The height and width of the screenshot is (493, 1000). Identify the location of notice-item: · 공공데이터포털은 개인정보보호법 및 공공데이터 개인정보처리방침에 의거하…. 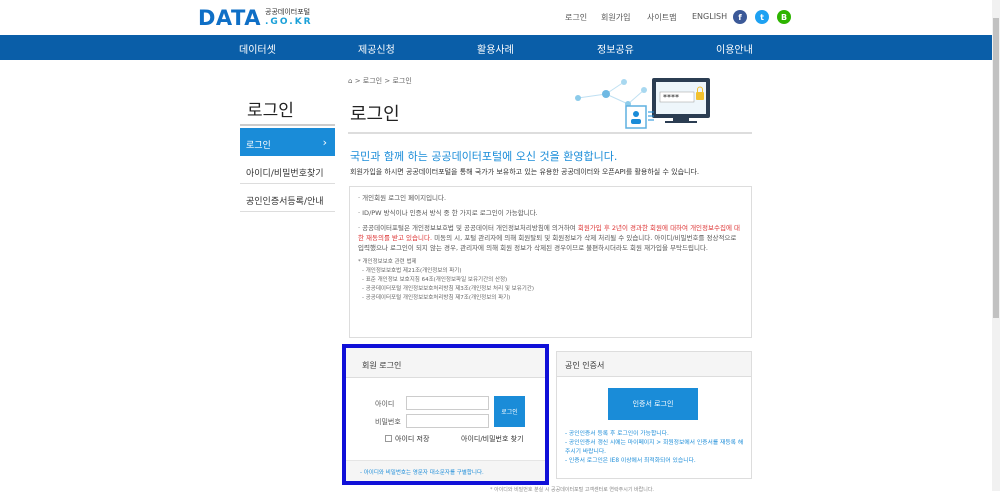
(549, 238).